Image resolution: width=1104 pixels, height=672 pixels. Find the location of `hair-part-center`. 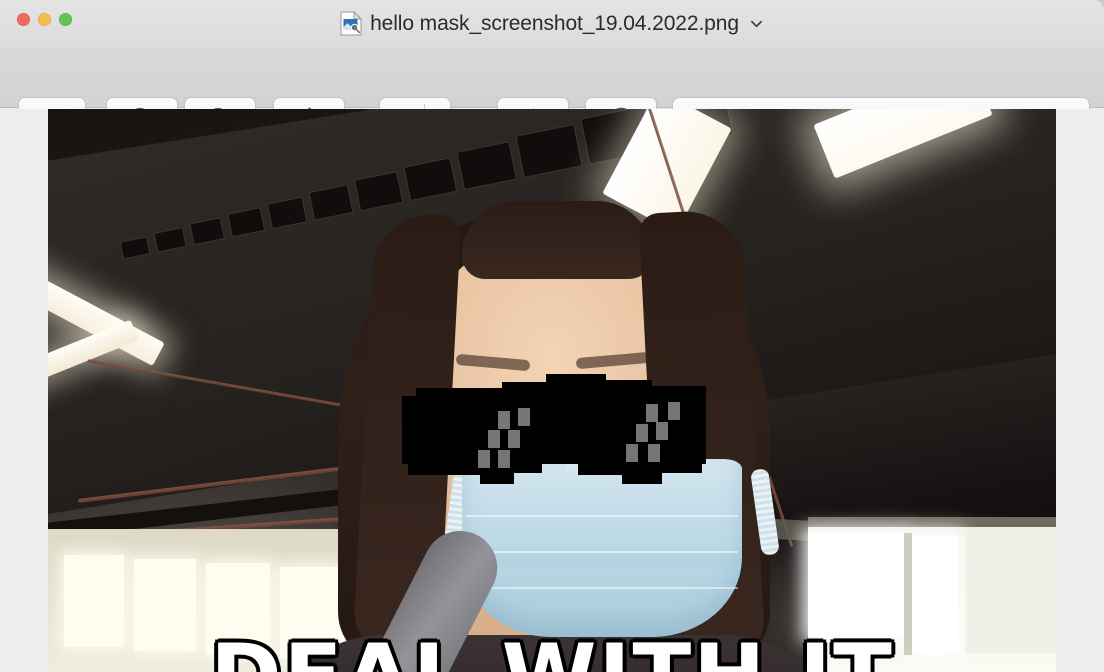

hair-part-center is located at coordinates (557, 240).